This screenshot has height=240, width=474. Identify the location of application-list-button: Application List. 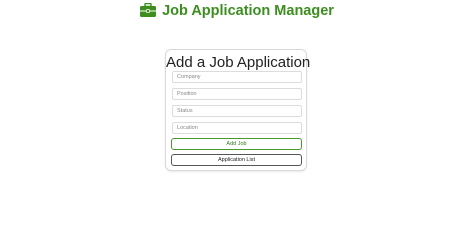
(236, 160).